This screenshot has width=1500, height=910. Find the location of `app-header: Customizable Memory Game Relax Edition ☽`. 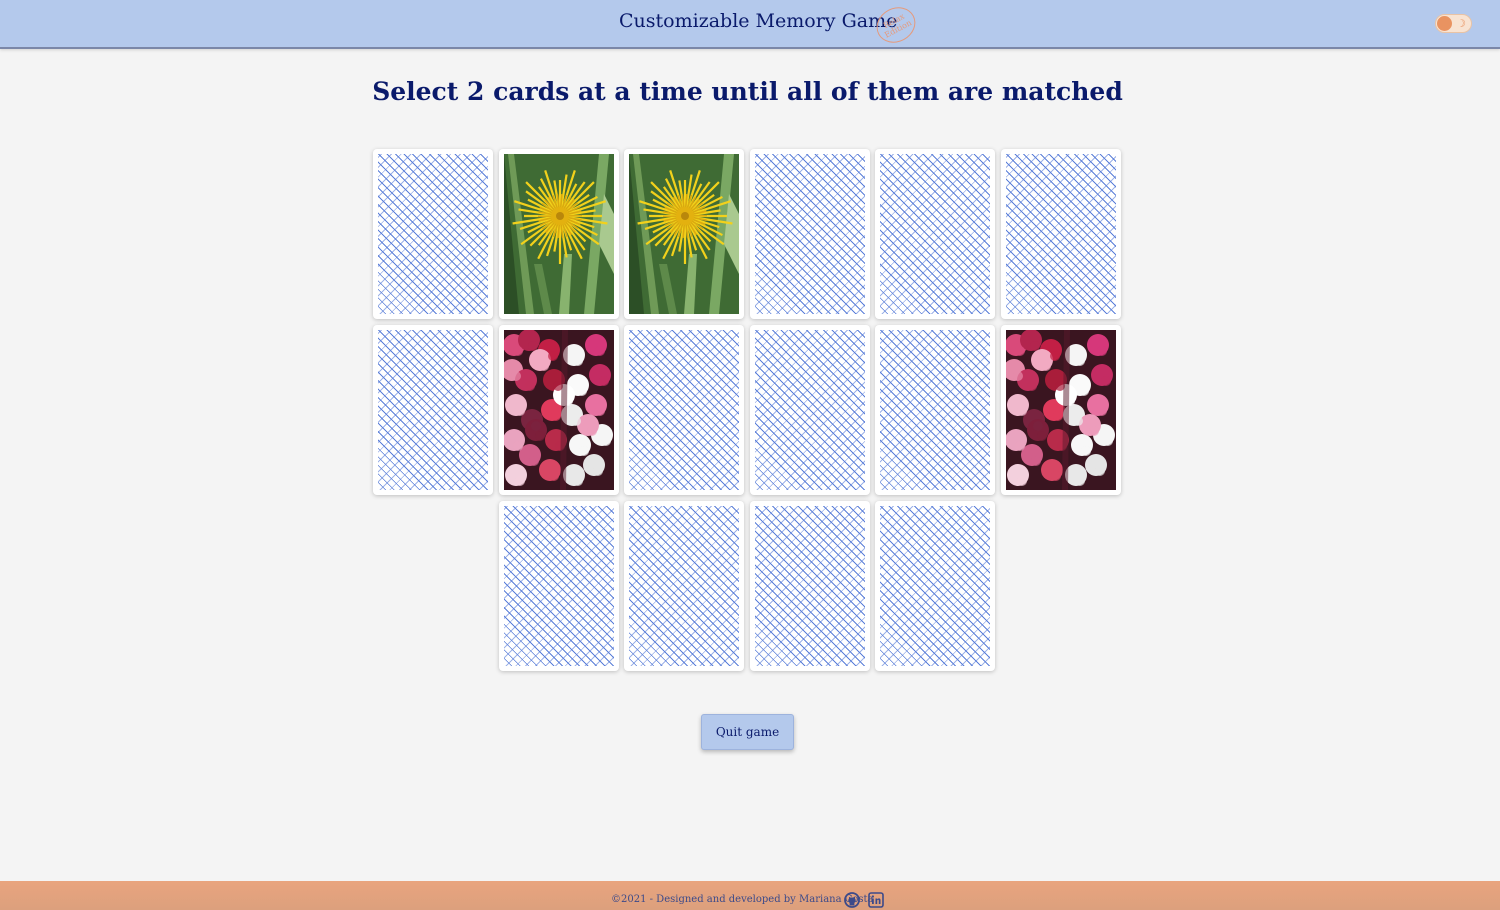

app-header: Customizable Memory Game Relax Edition ☽ is located at coordinates (750, 25).